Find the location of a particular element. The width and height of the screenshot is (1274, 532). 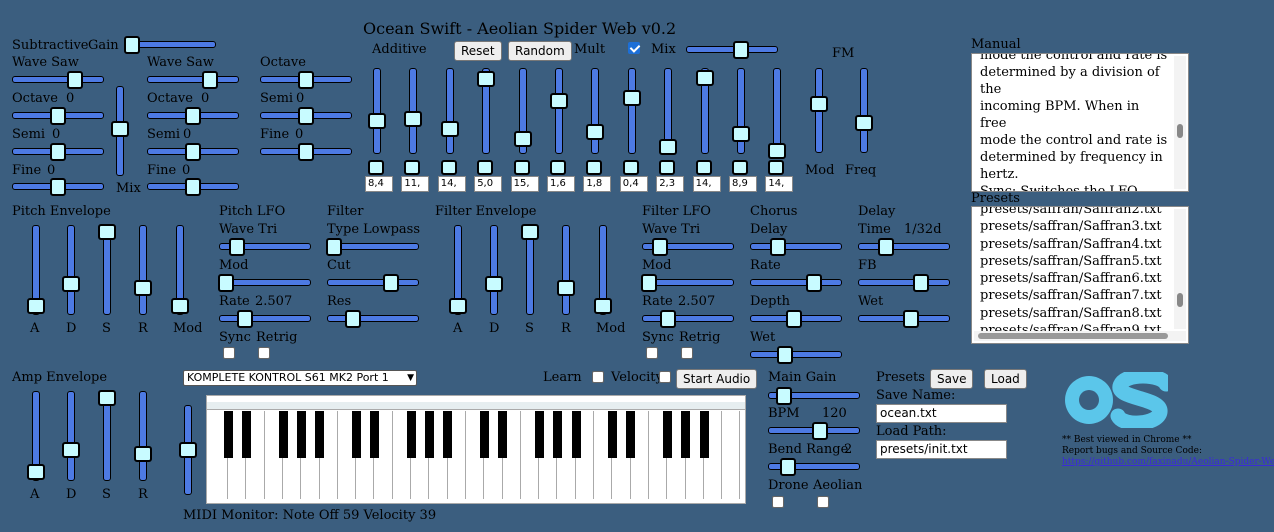

osc2-wave-slider is located at coordinates (193, 80).